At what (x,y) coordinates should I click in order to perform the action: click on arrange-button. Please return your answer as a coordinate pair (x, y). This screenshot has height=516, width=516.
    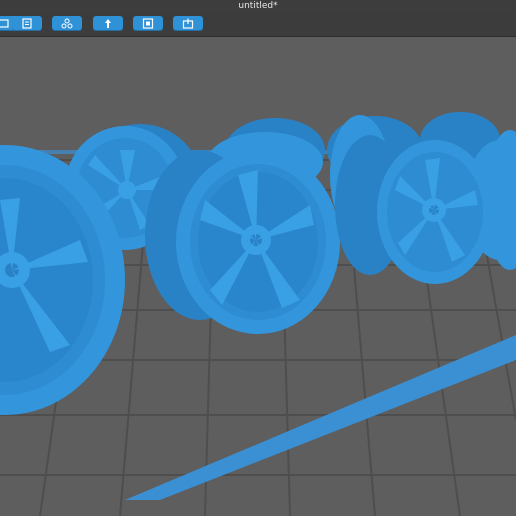
    Looking at the image, I should click on (67, 23).